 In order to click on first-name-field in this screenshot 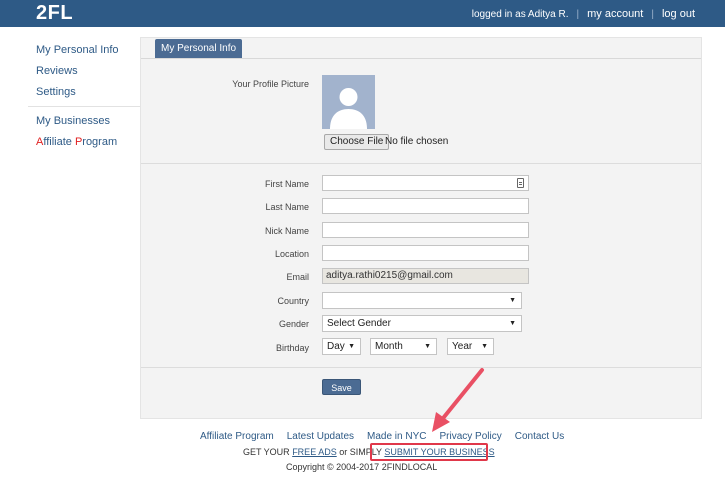, I will do `click(425, 183)`.